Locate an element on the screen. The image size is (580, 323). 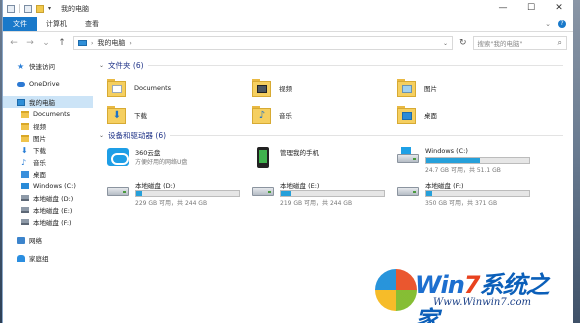
sidebar-item-drive-f: 本地磁盘 (F:) is located at coordinates (48, 222).